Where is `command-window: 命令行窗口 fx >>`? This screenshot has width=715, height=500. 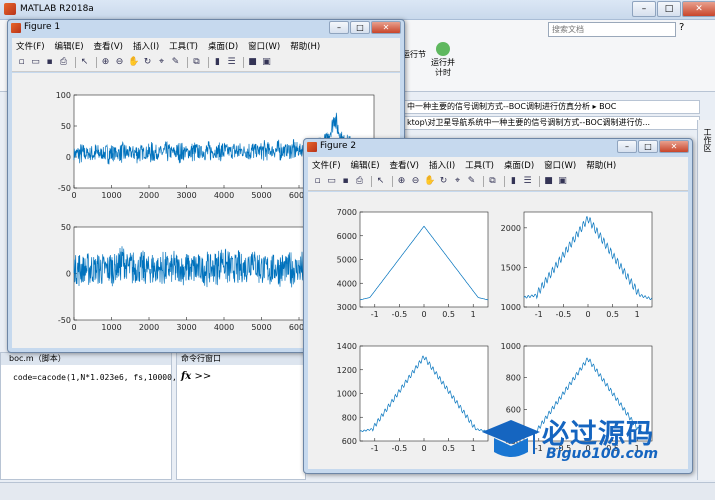 command-window: 命令行窗口 fx >> is located at coordinates (241, 416).